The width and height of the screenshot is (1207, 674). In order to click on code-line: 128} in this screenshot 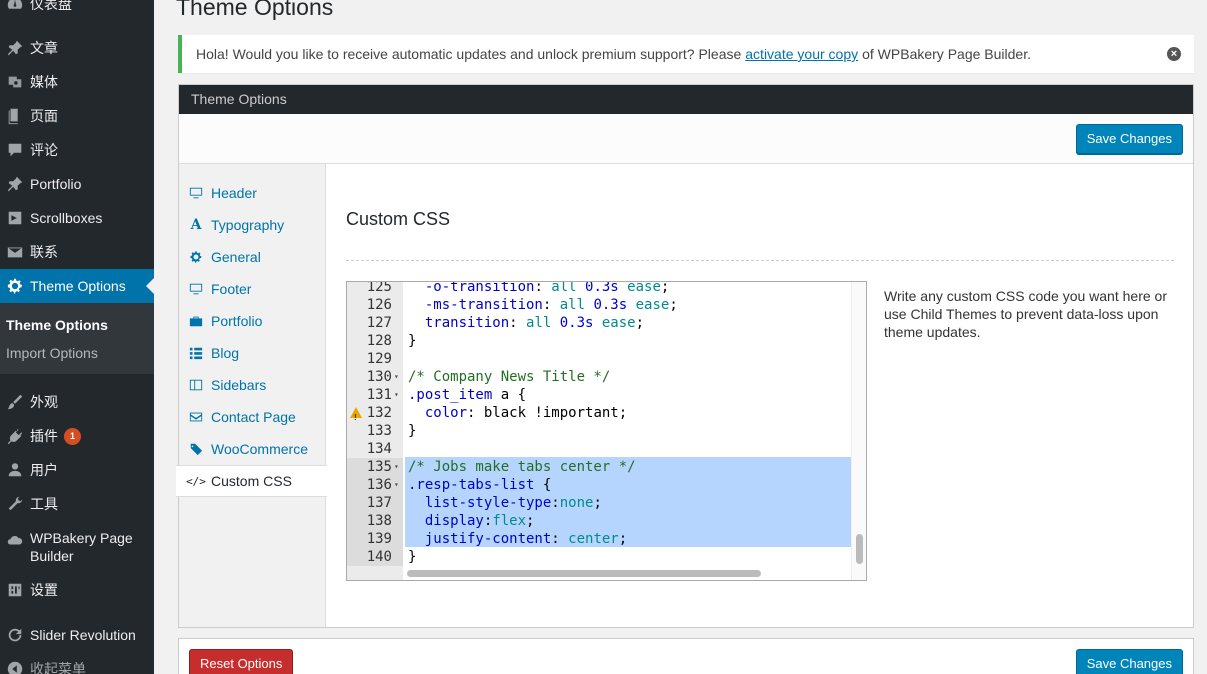, I will do `click(606, 341)`.